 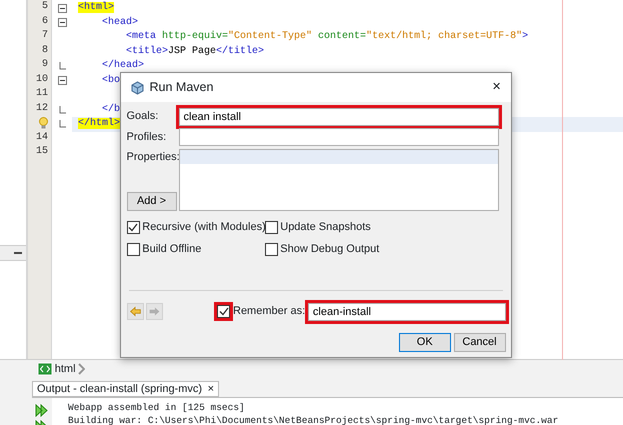 I want to click on profiles-label: Profiles:, so click(x=147, y=137).